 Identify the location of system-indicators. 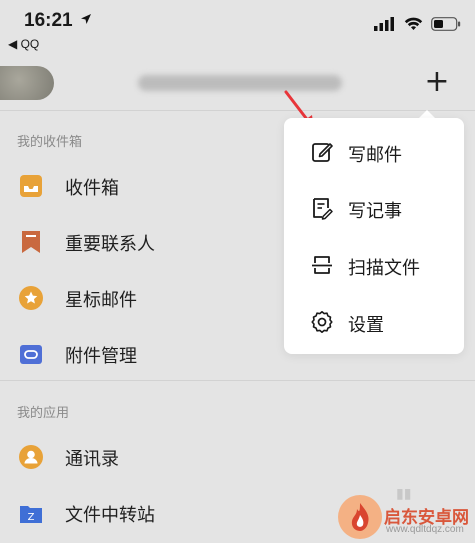
(417, 24).